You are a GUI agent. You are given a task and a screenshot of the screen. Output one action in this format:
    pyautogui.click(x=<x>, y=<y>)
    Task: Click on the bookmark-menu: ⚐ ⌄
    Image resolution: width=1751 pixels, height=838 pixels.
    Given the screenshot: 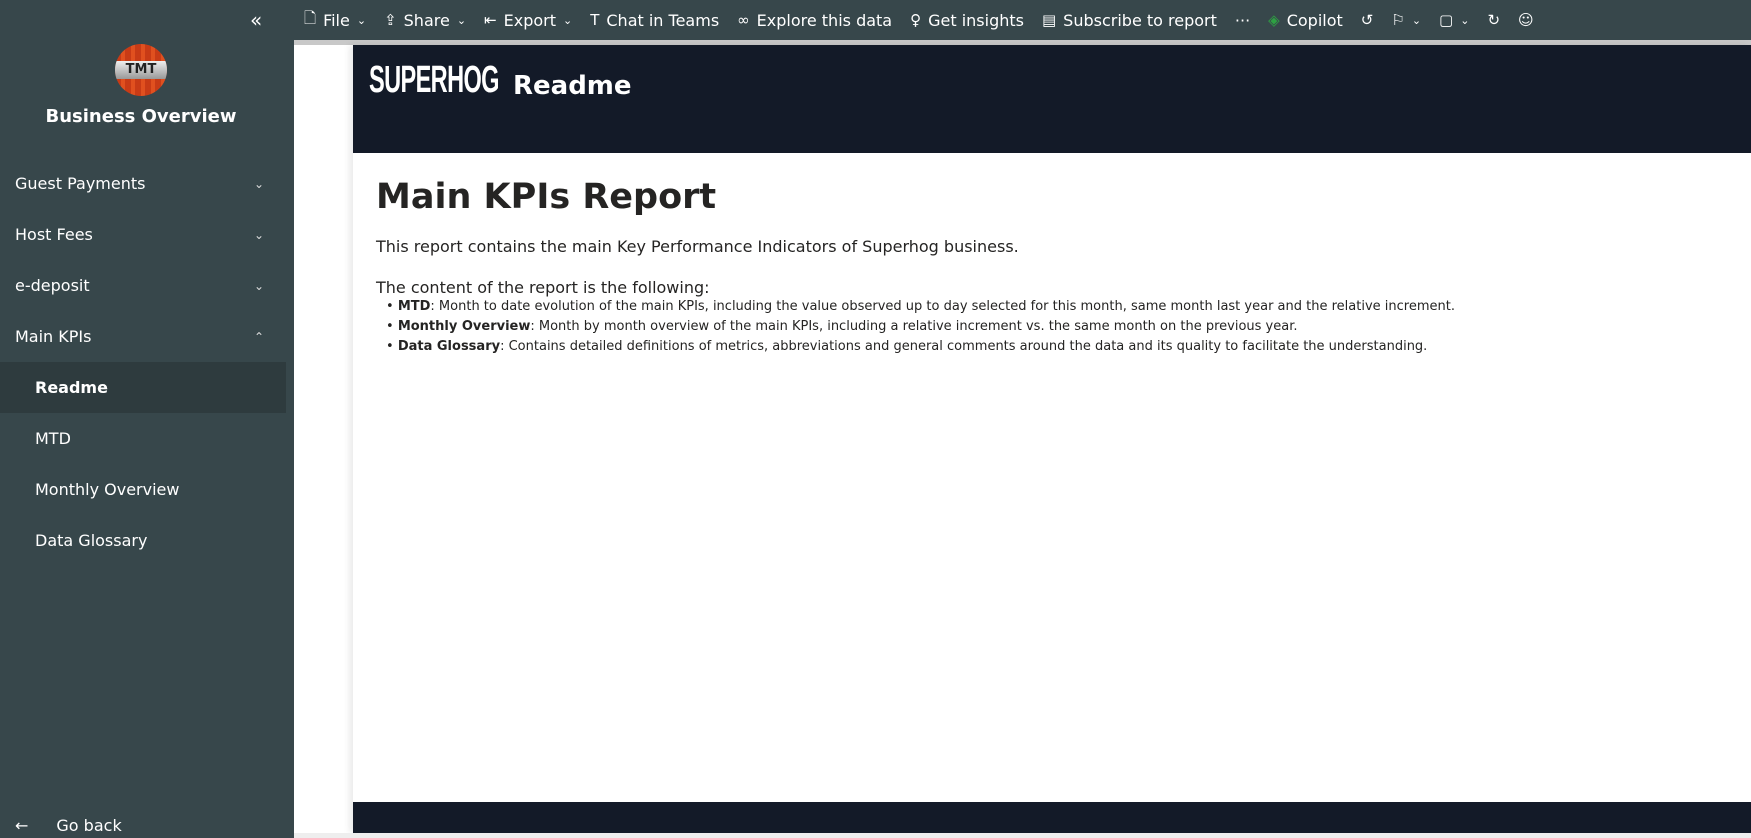 What is the action you would take?
    pyautogui.click(x=1406, y=20)
    